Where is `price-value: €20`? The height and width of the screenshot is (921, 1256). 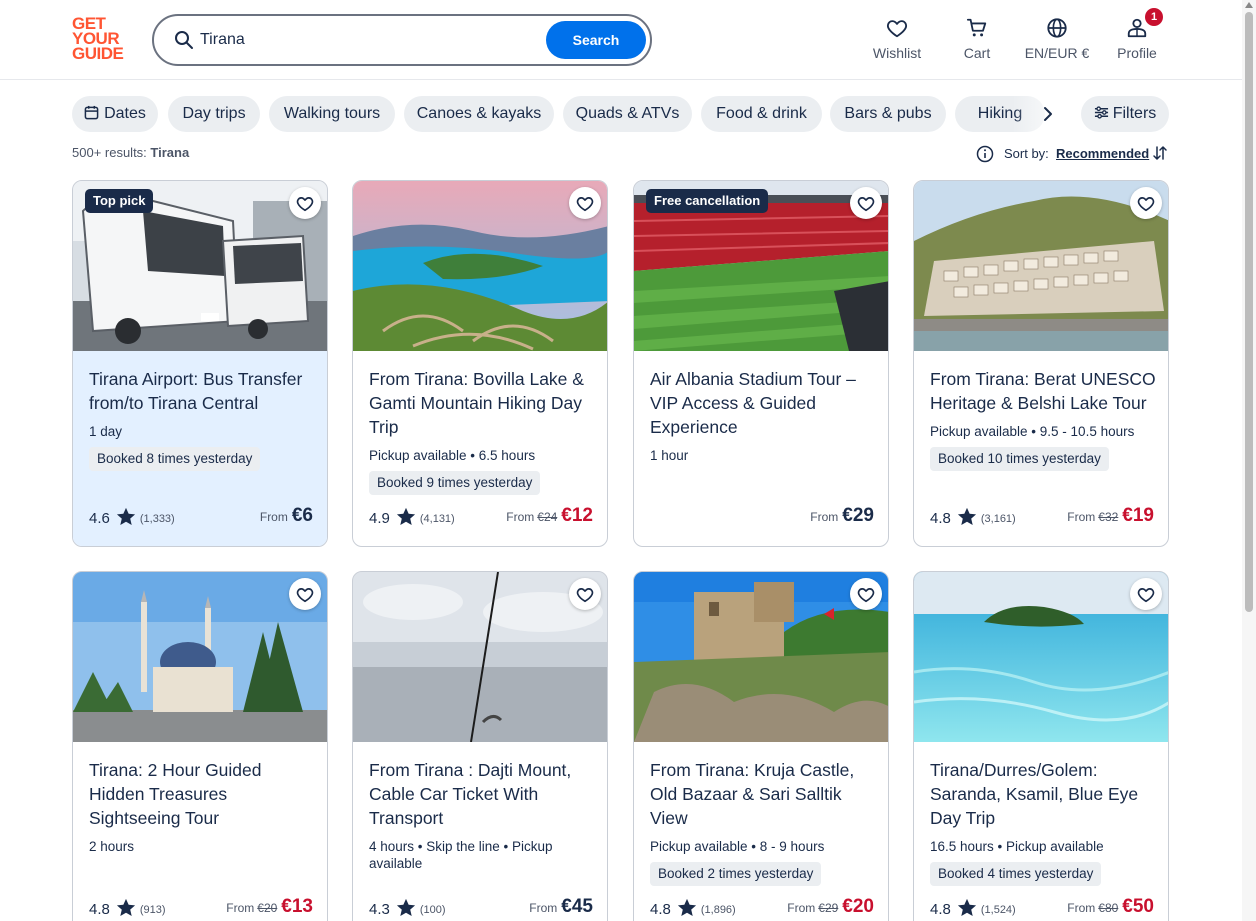
price-value: €20 is located at coordinates (858, 906).